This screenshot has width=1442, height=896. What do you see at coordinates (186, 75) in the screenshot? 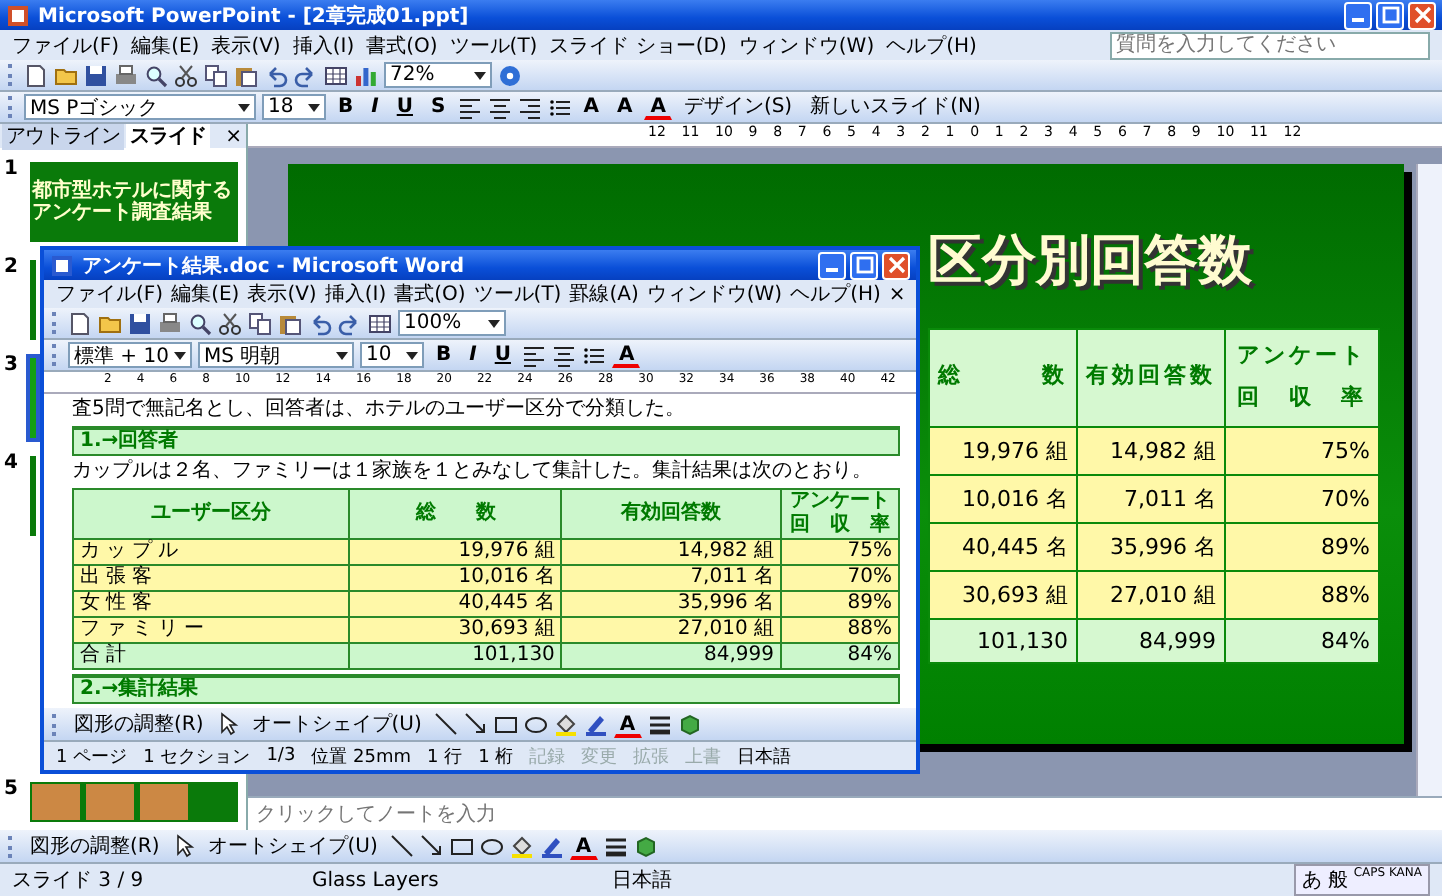
I see `scissors-icon` at bounding box center [186, 75].